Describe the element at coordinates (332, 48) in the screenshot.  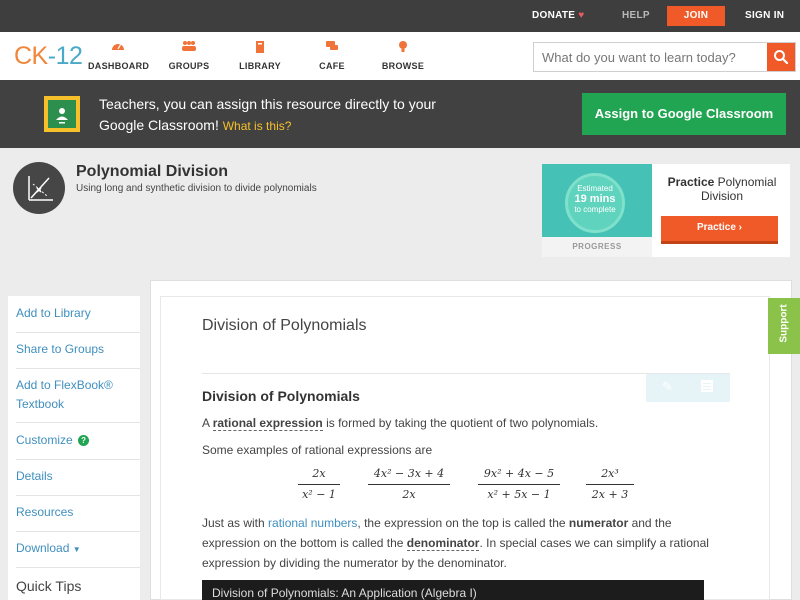
I see `cafe-icon` at that location.